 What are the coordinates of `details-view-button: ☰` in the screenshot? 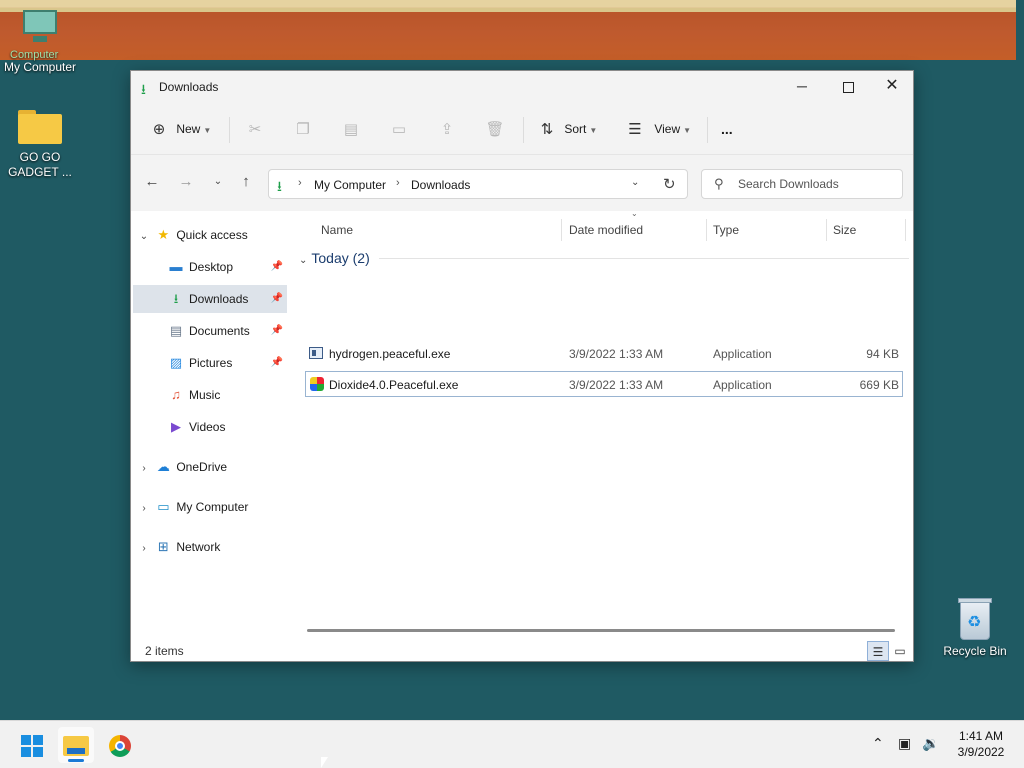 It's located at (878, 651).